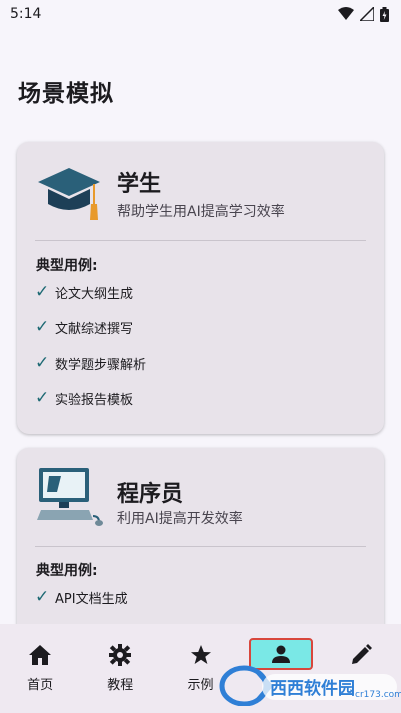 Image resolution: width=401 pixels, height=713 pixels. I want to click on example-text: 文献综述撰写, so click(94, 329).